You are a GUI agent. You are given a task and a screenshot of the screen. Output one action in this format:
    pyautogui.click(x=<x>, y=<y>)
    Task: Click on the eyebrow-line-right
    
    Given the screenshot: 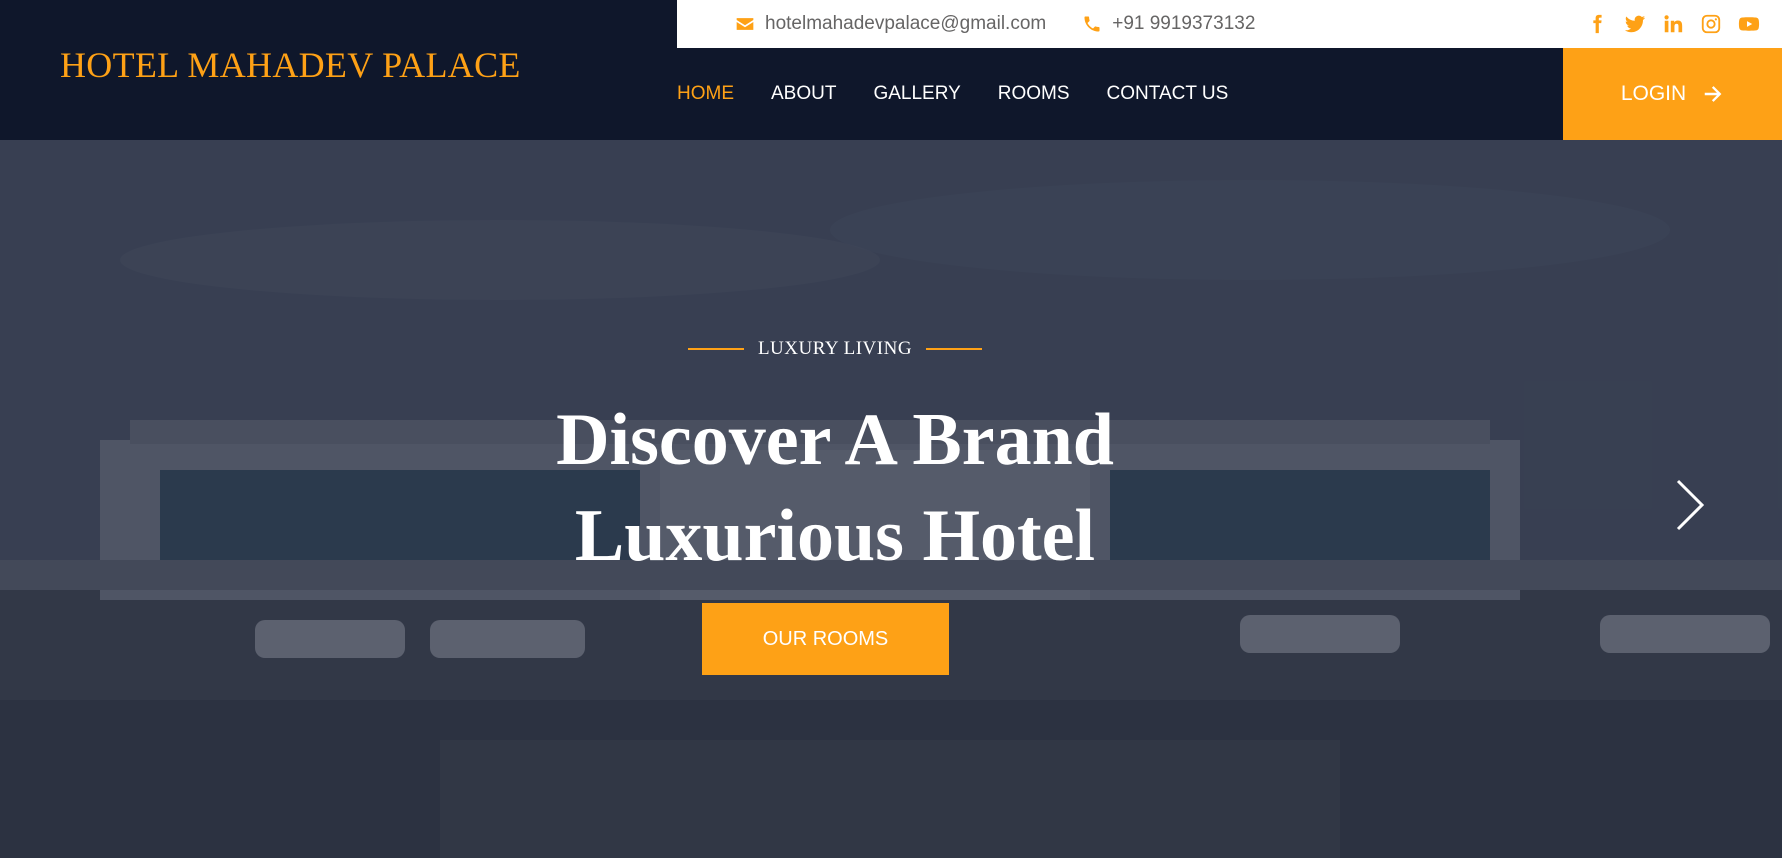 What is the action you would take?
    pyautogui.click(x=954, y=349)
    